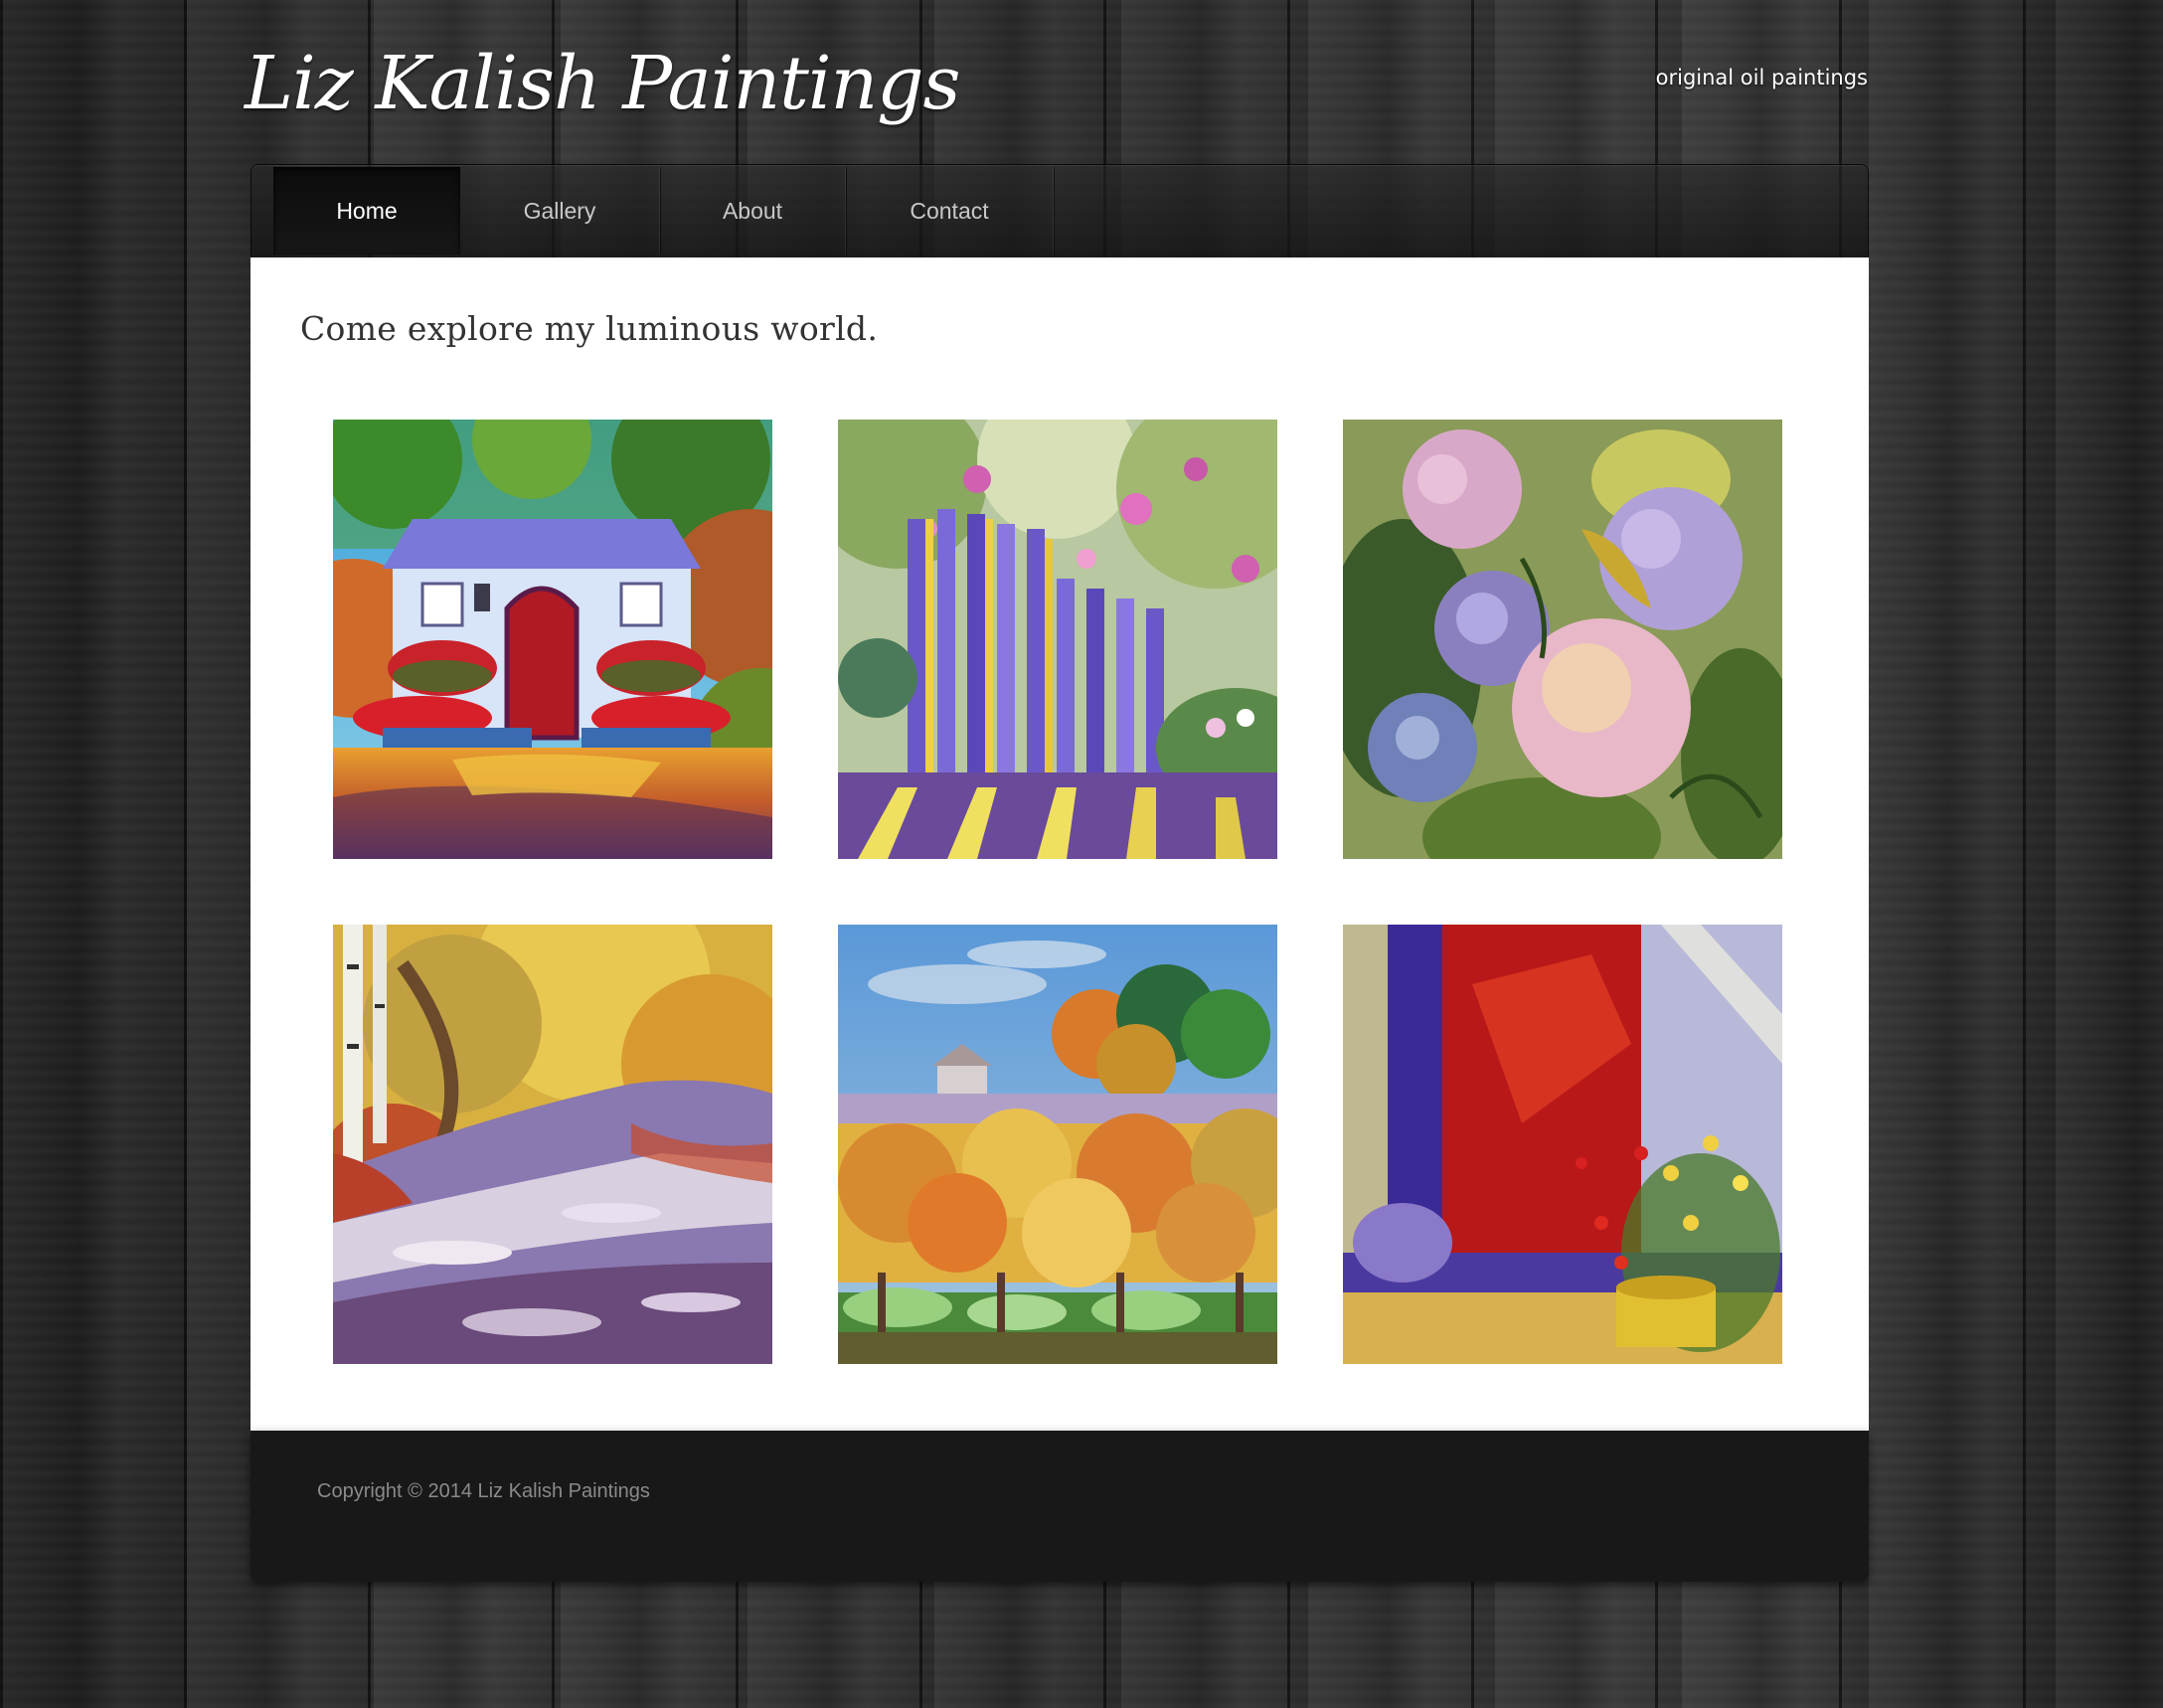 The image size is (2163, 1708). I want to click on painting-thumbnail-garden-gate, so click(1057, 639).